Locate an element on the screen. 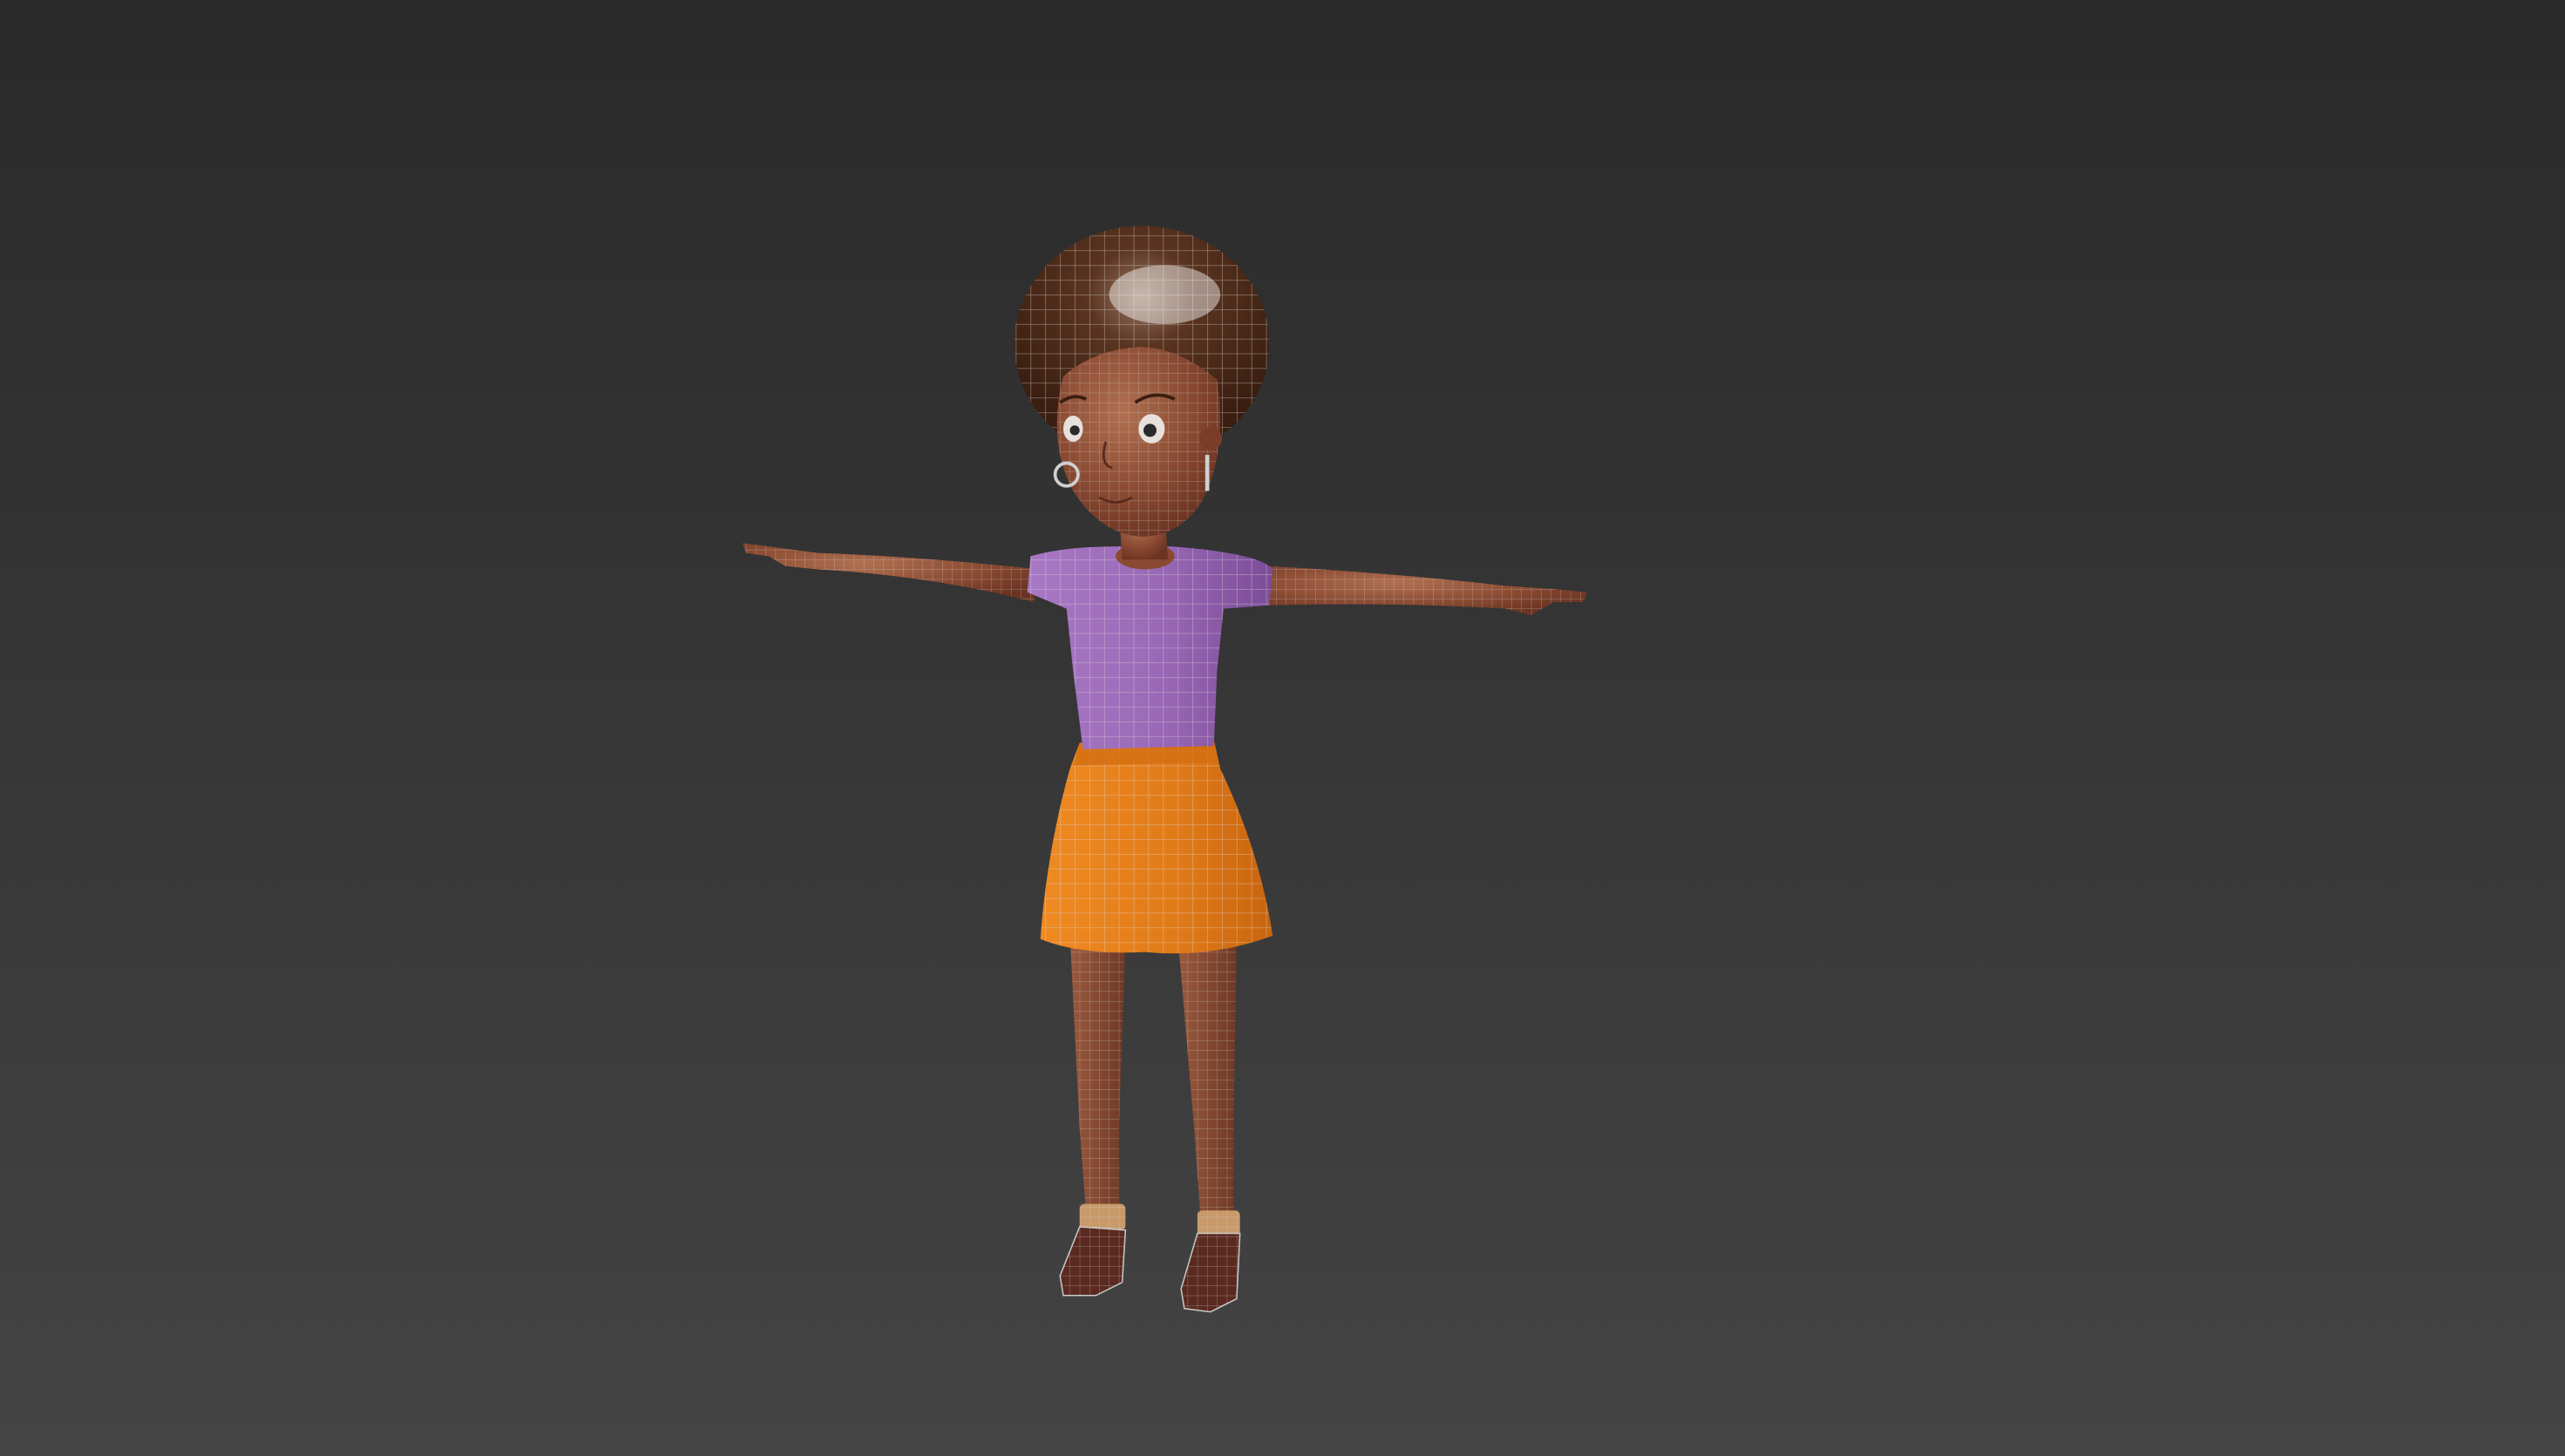 Image resolution: width=2565 pixels, height=1456 pixels. shirt is located at coordinates (1150, 646).